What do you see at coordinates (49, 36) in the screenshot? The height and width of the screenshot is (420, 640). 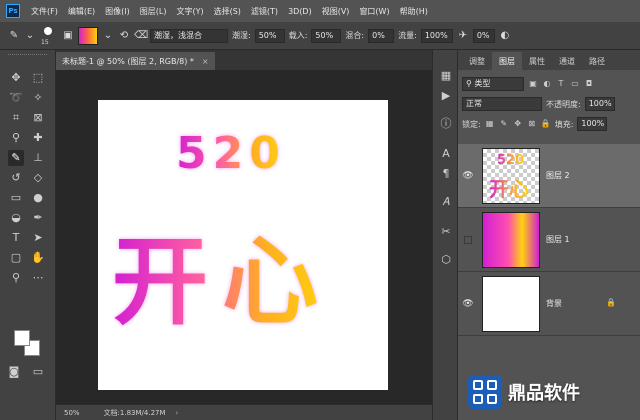 I see `brush-size-picker: 15` at bounding box center [49, 36].